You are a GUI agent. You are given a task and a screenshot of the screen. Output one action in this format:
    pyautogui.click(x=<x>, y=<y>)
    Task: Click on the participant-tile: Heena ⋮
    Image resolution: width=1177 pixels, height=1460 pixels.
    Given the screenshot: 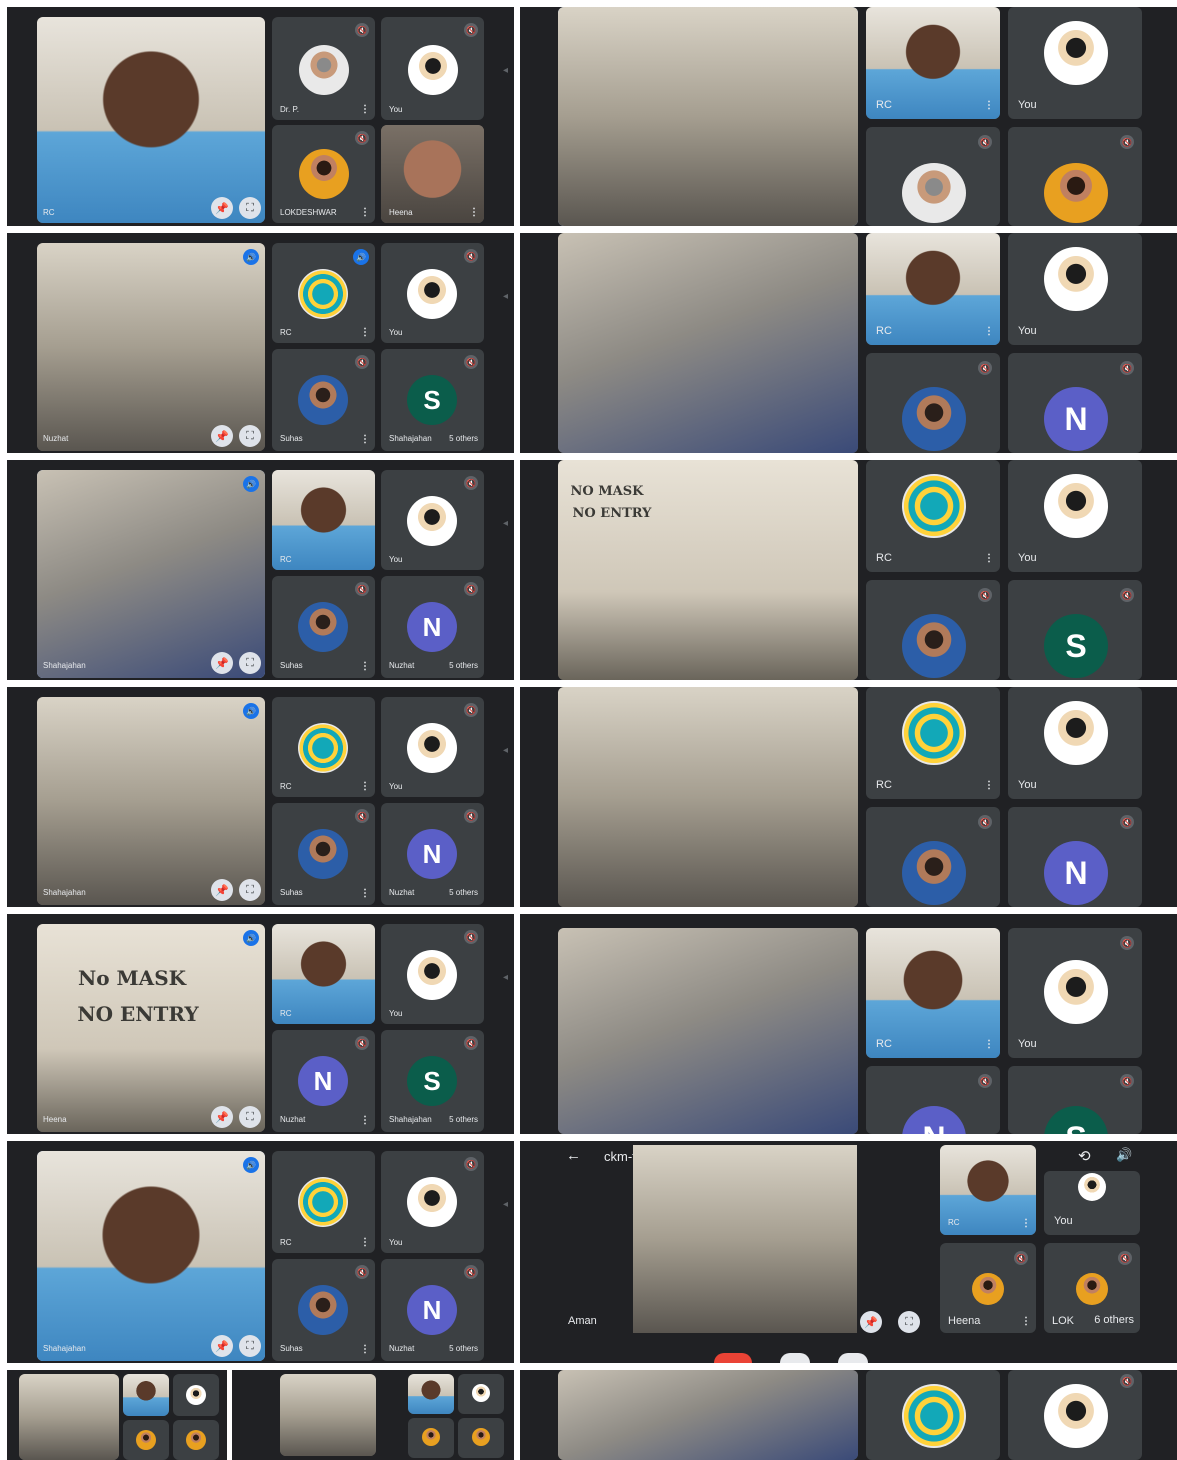 What is the action you would take?
    pyautogui.click(x=432, y=174)
    